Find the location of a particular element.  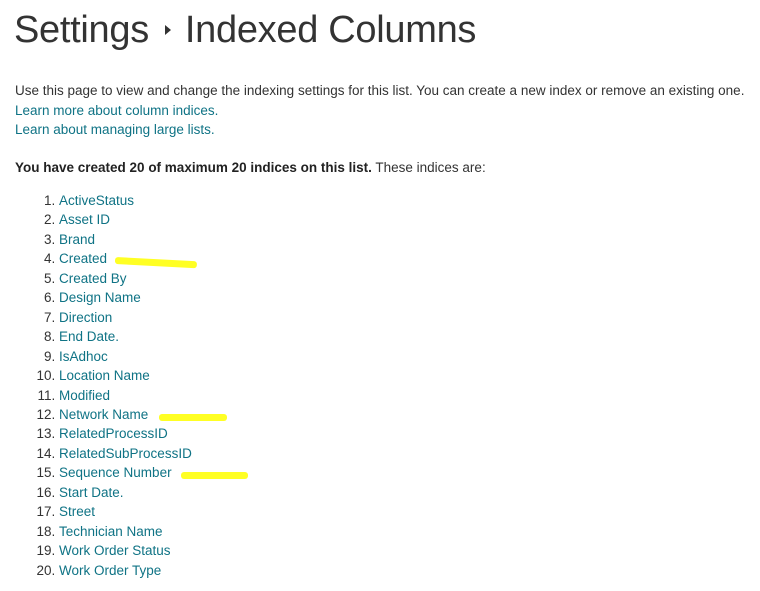

learn-large-lists-link: Learn about managing large lists. is located at coordinates (379, 130).